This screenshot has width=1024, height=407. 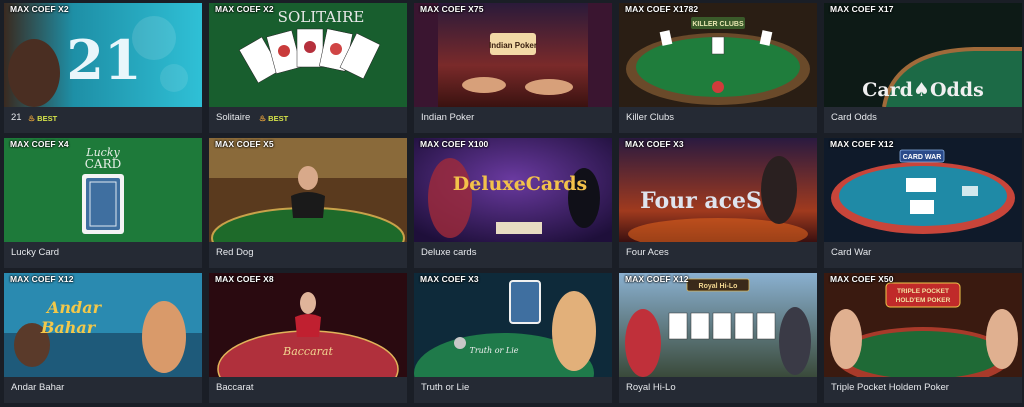 What do you see at coordinates (718, 55) in the screenshot?
I see `game-thumbnail: KILLER CLUBS` at bounding box center [718, 55].